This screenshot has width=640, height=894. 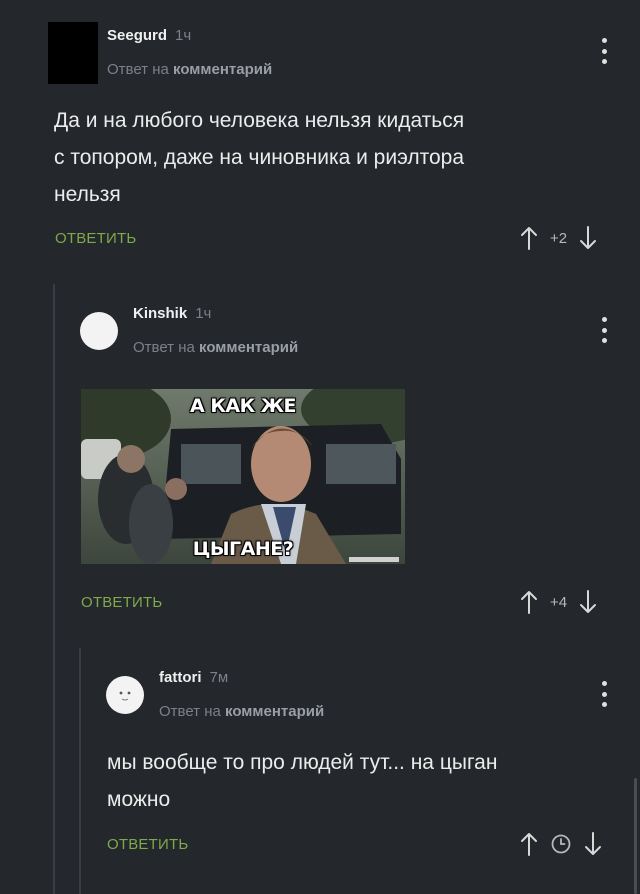 What do you see at coordinates (243, 549) in the screenshot?
I see `meme-caption-bottom: ЦЫГАНЕ?` at bounding box center [243, 549].